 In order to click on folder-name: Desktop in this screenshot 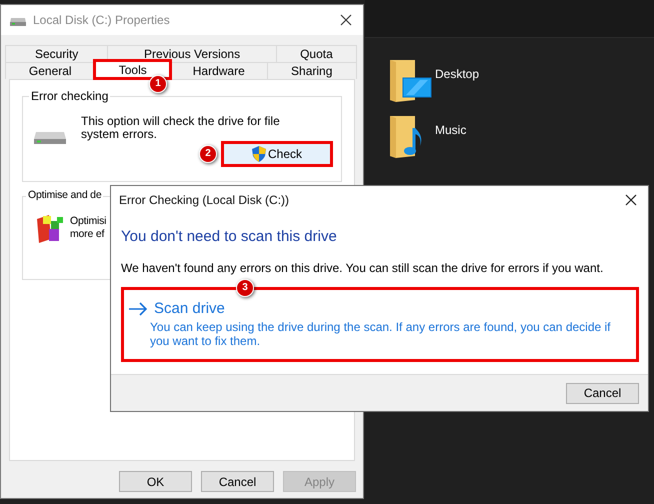, I will do `click(457, 74)`.